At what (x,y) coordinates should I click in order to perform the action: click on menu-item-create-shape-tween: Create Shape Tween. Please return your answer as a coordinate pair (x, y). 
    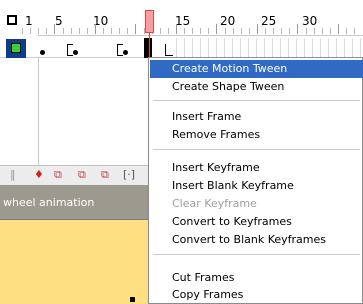
    Looking at the image, I should click on (256, 87).